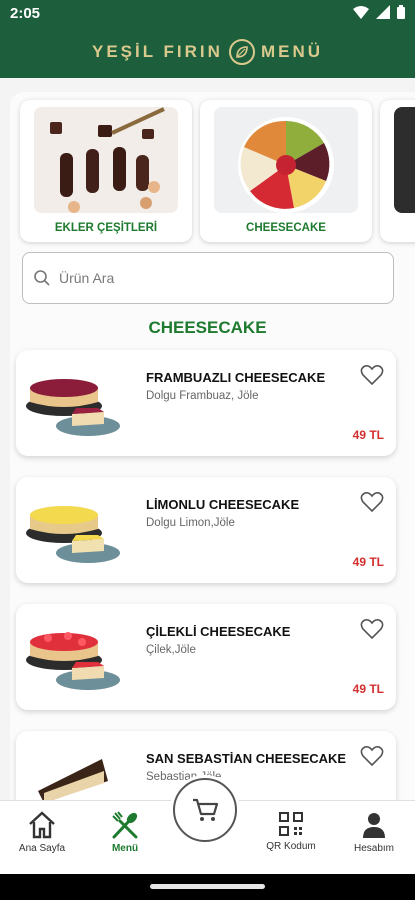 This screenshot has width=415, height=900. I want to click on status-icons, so click(379, 12).